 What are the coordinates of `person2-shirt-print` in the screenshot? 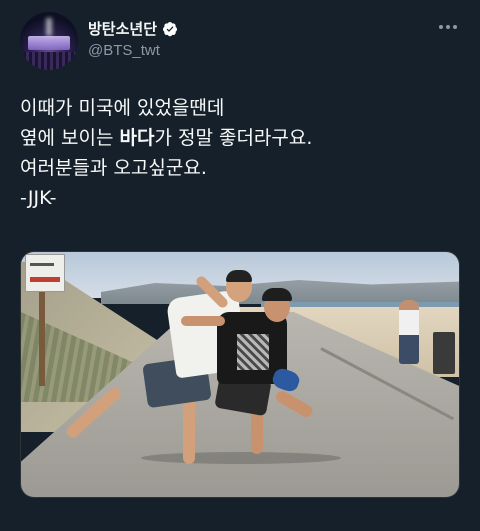 It's located at (253, 352).